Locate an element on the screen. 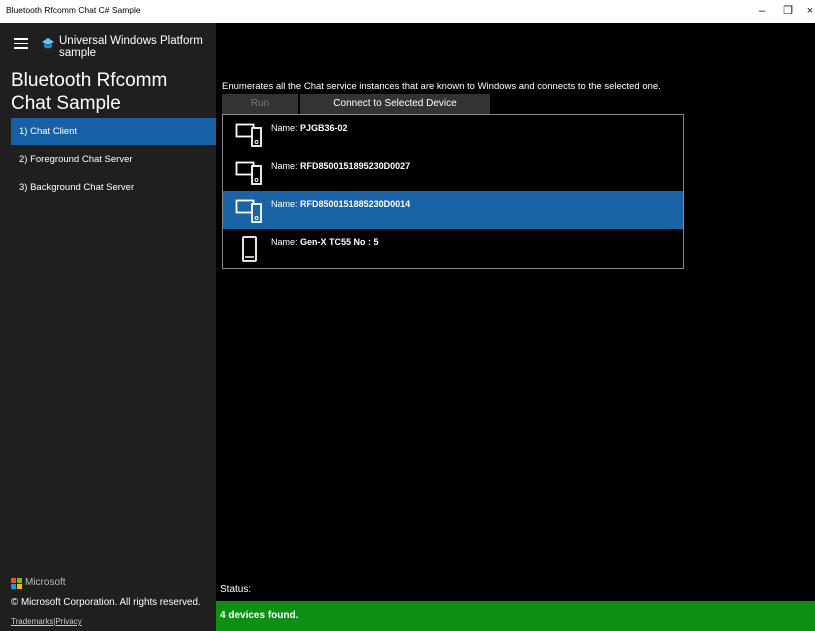 The width and height of the screenshot is (815, 631). sidebar-item-foreground-chat-server: 2) Foreground Chat Server is located at coordinates (113, 159).